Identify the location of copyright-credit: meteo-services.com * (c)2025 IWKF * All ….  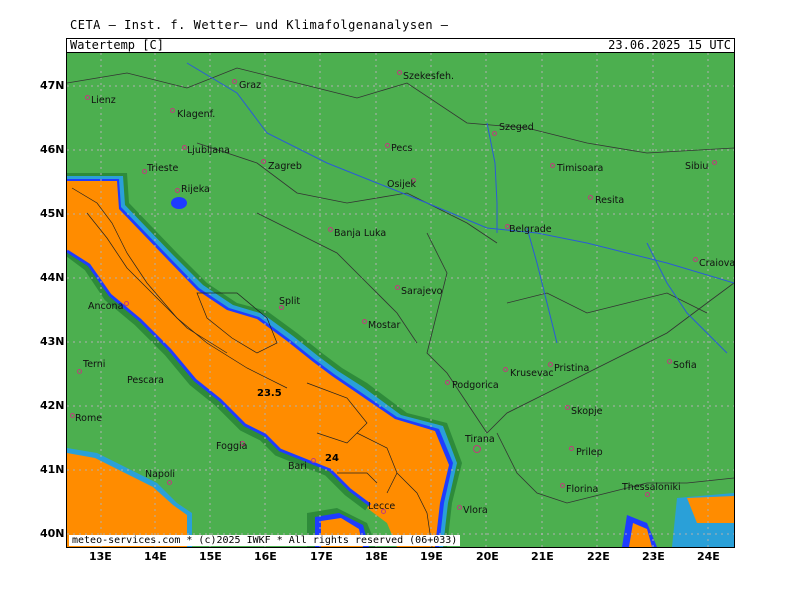
(265, 540).